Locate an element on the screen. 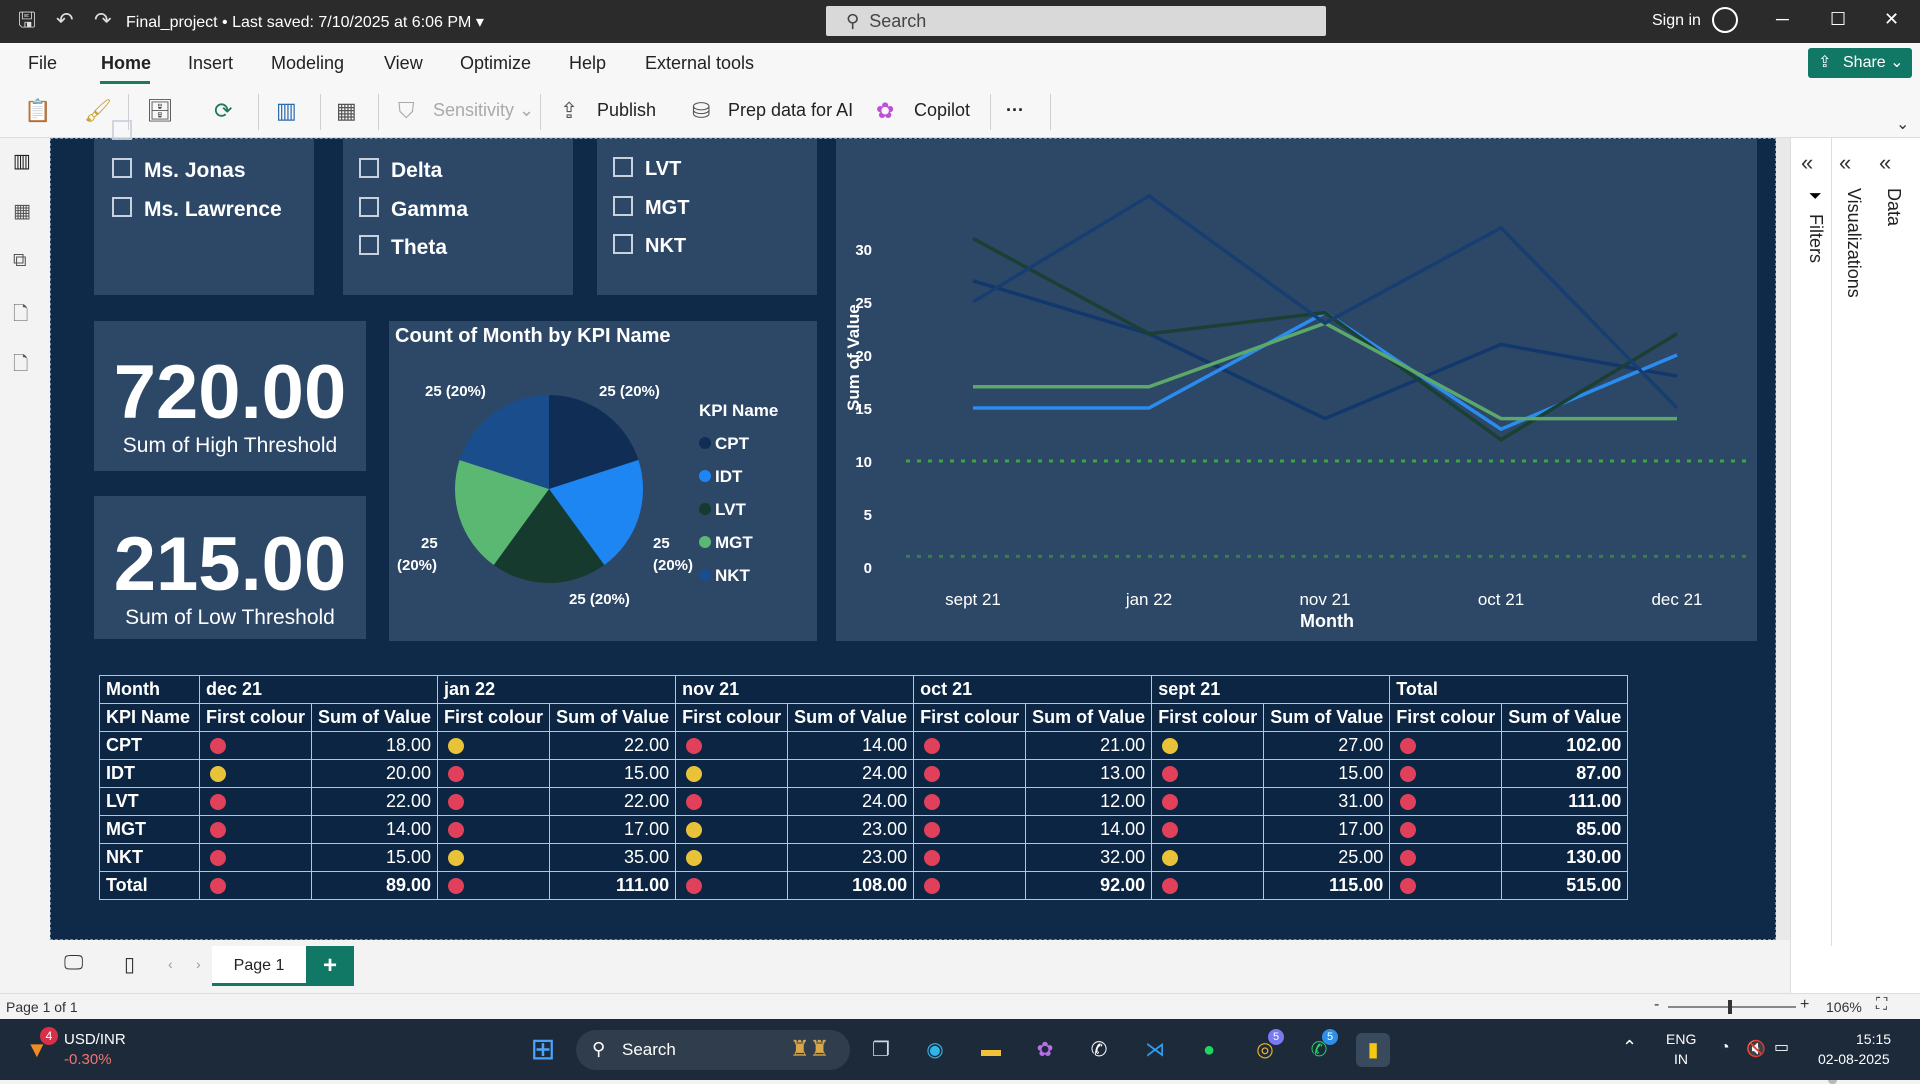 The image size is (1920, 1084). matrix-total-row: Total 89.00 111.00 108.00 92.00 115.00 515.00 is located at coordinates (864, 885).